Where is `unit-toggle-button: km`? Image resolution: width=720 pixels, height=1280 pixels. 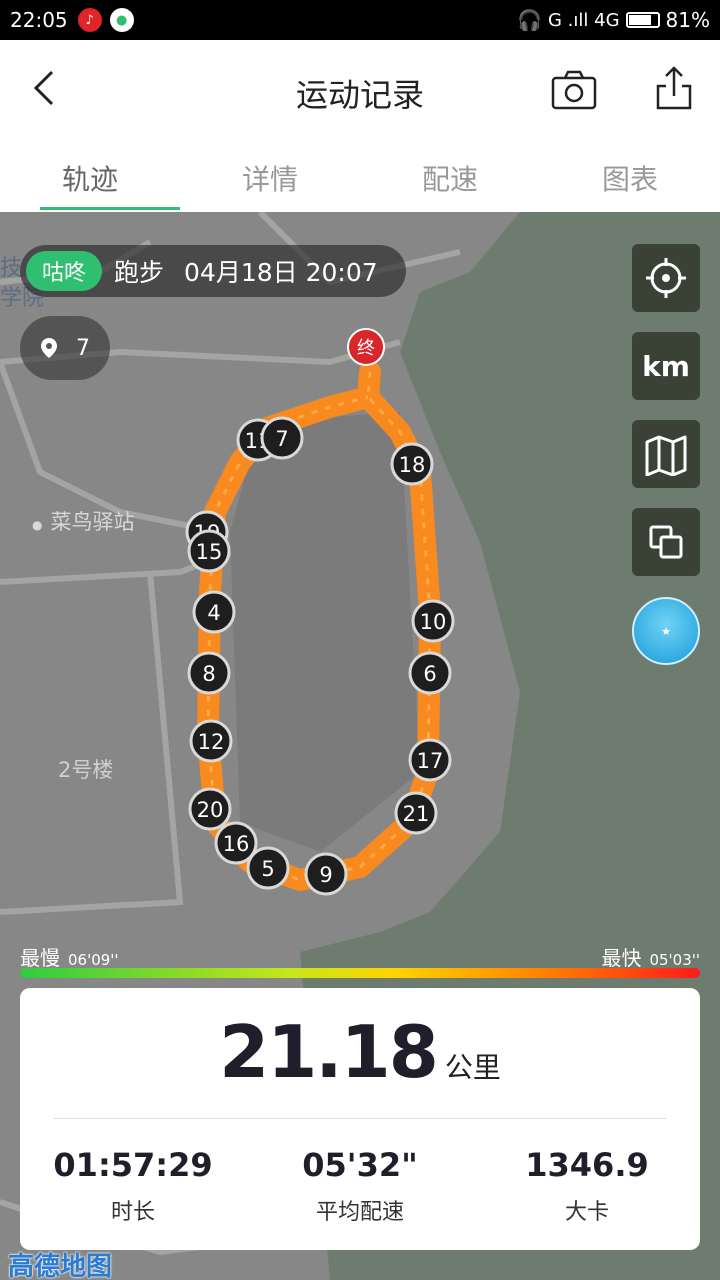 unit-toggle-button: km is located at coordinates (666, 366).